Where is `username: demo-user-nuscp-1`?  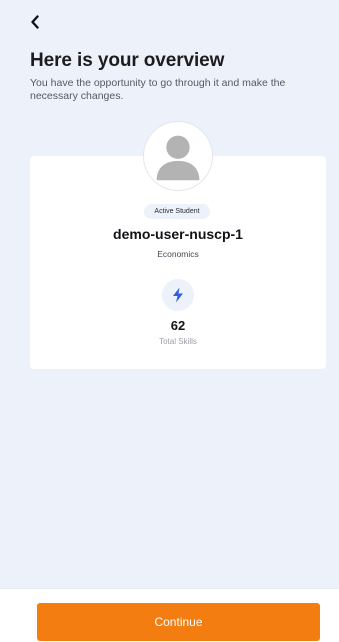 username: demo-user-nuscp-1 is located at coordinates (178, 234).